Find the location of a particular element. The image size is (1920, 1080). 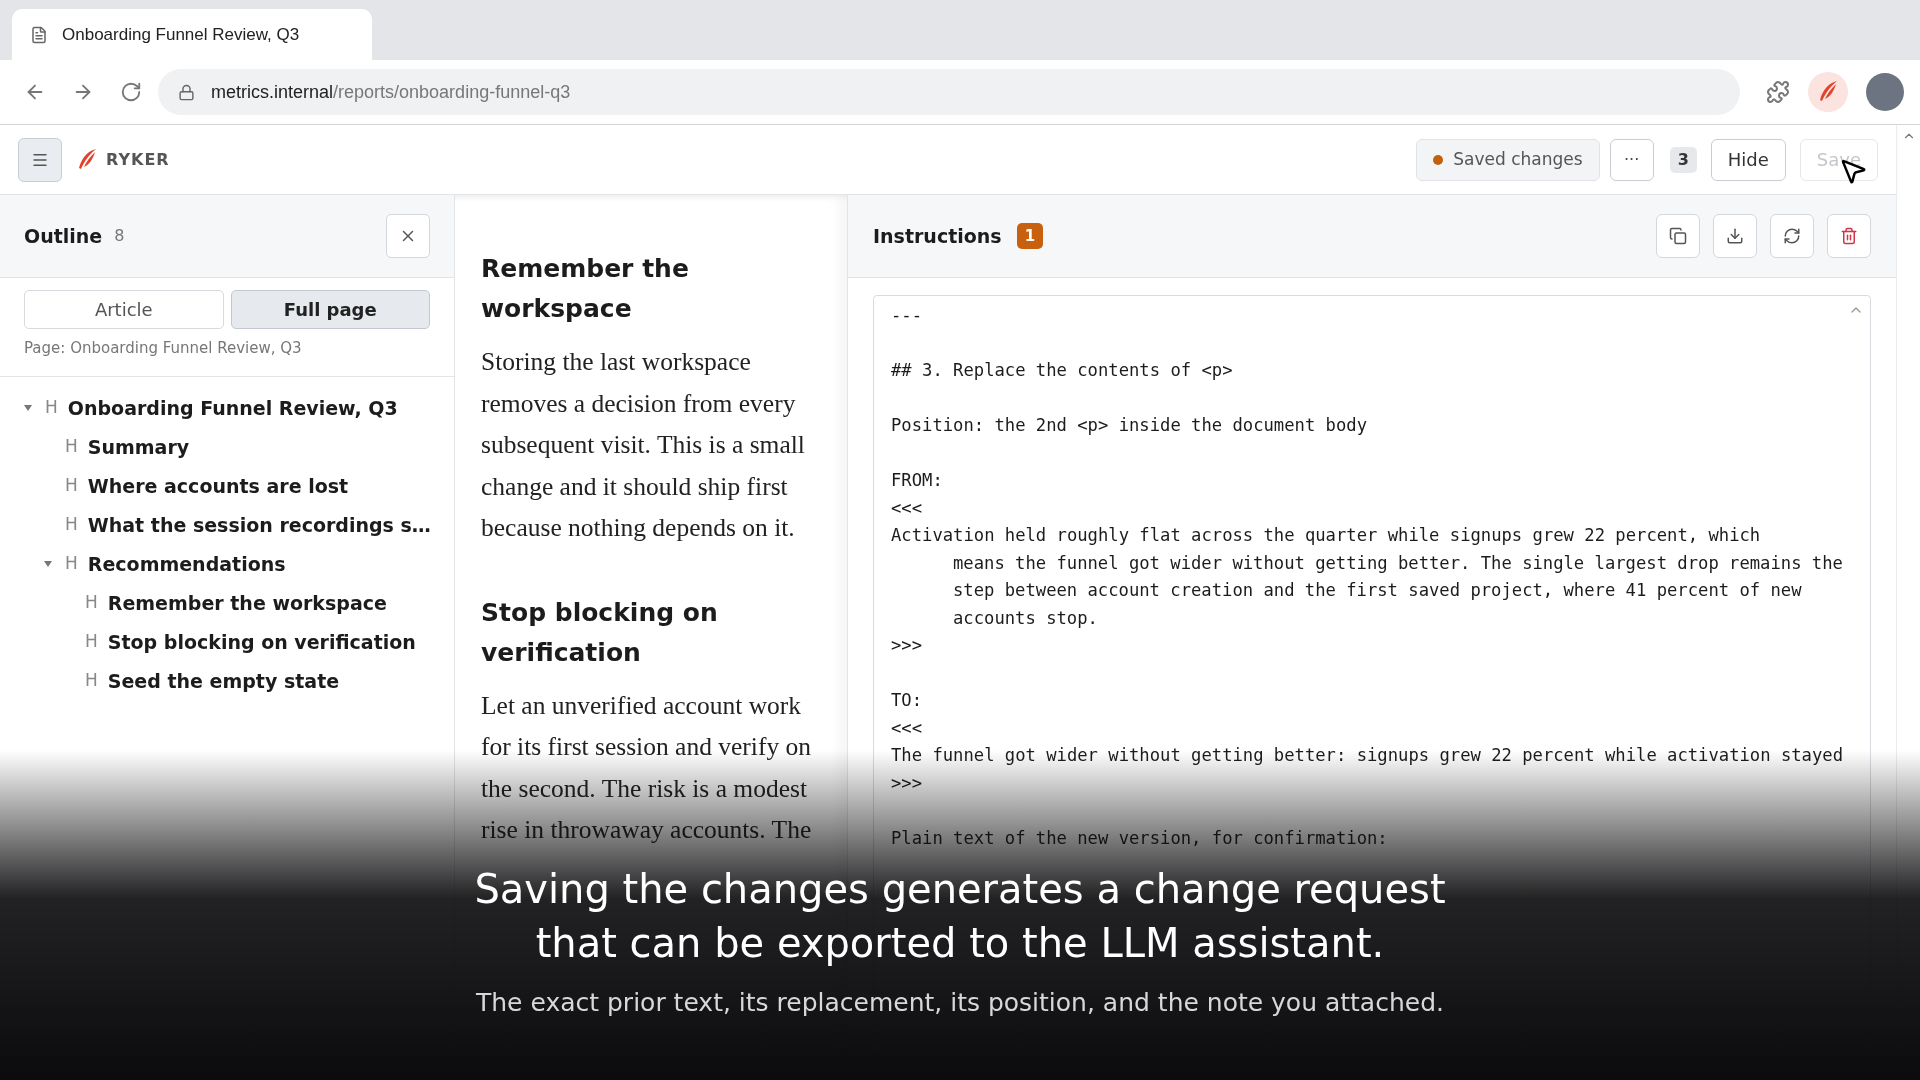

instructions-badge: 1 is located at coordinates (1030, 236).